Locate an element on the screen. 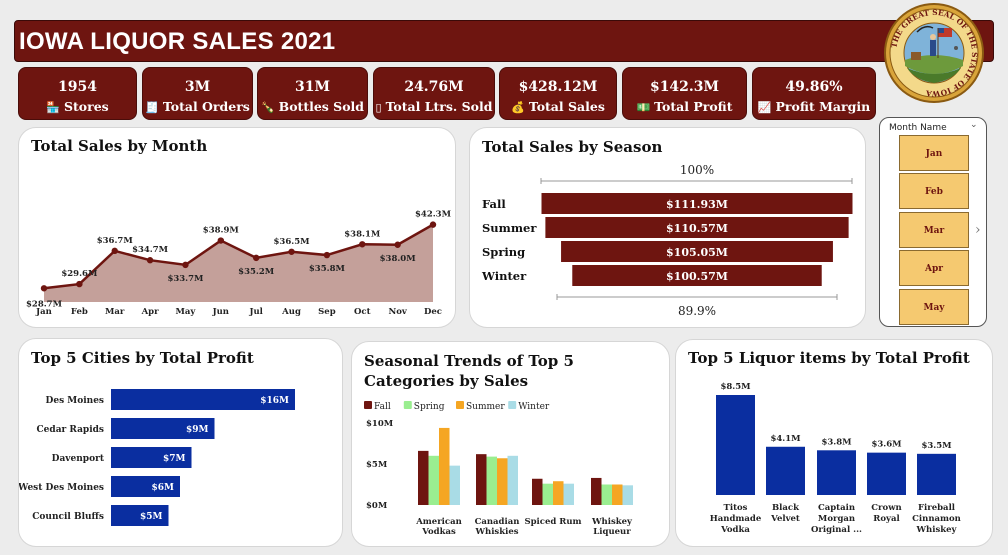 Image resolution: width=1008 pixels, height=555 pixels. kpi-stores-label: Stores is located at coordinates (86, 106).